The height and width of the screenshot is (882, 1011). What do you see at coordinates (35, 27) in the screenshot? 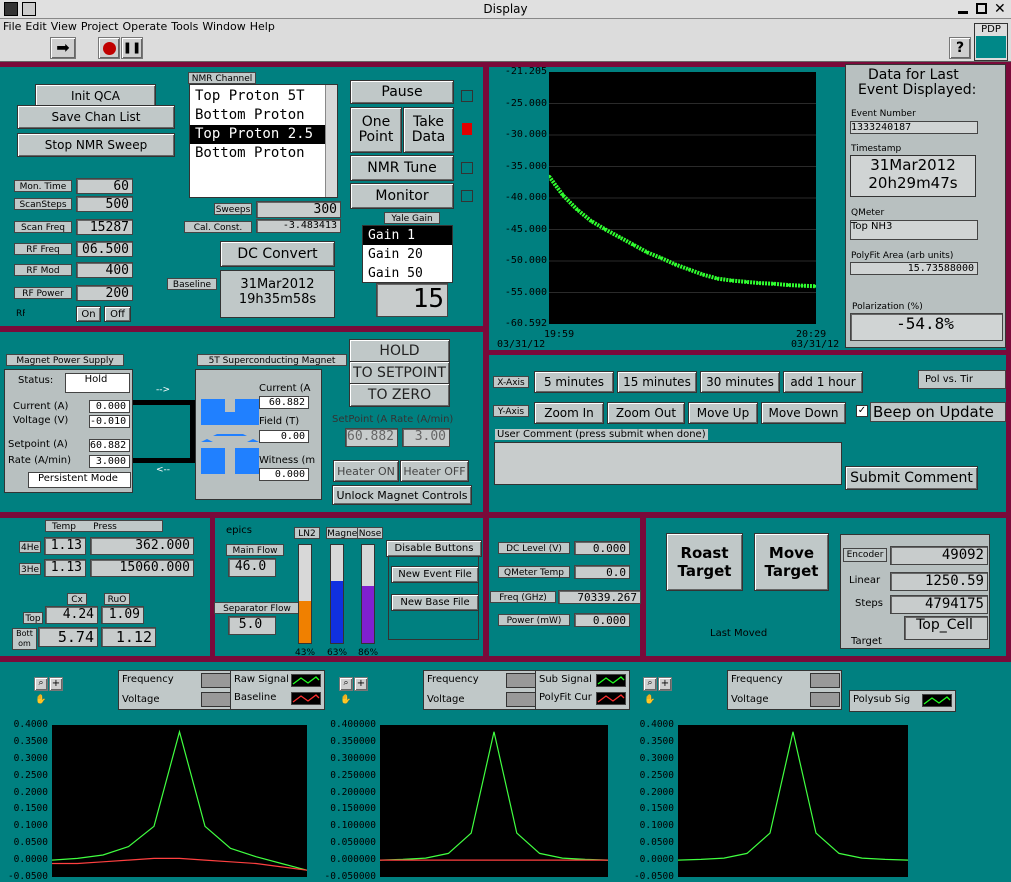
I see `menu-edit: Edit` at bounding box center [35, 27].